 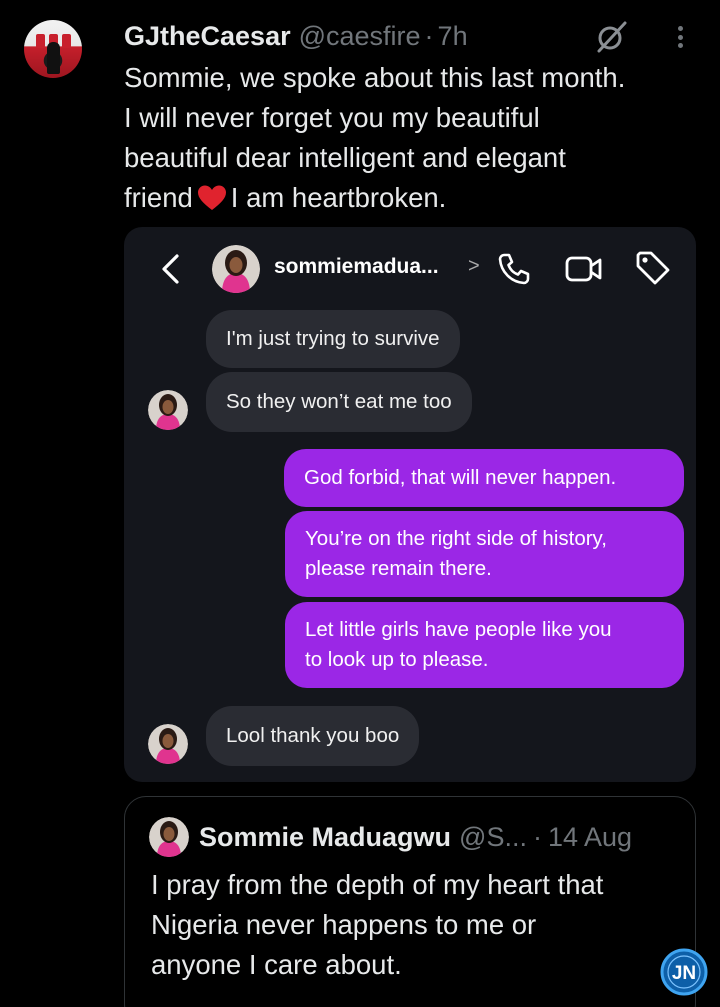 What do you see at coordinates (296, 36) in the screenshot?
I see `tweet-header: GJtheCaesar @caesfire · 7h` at bounding box center [296, 36].